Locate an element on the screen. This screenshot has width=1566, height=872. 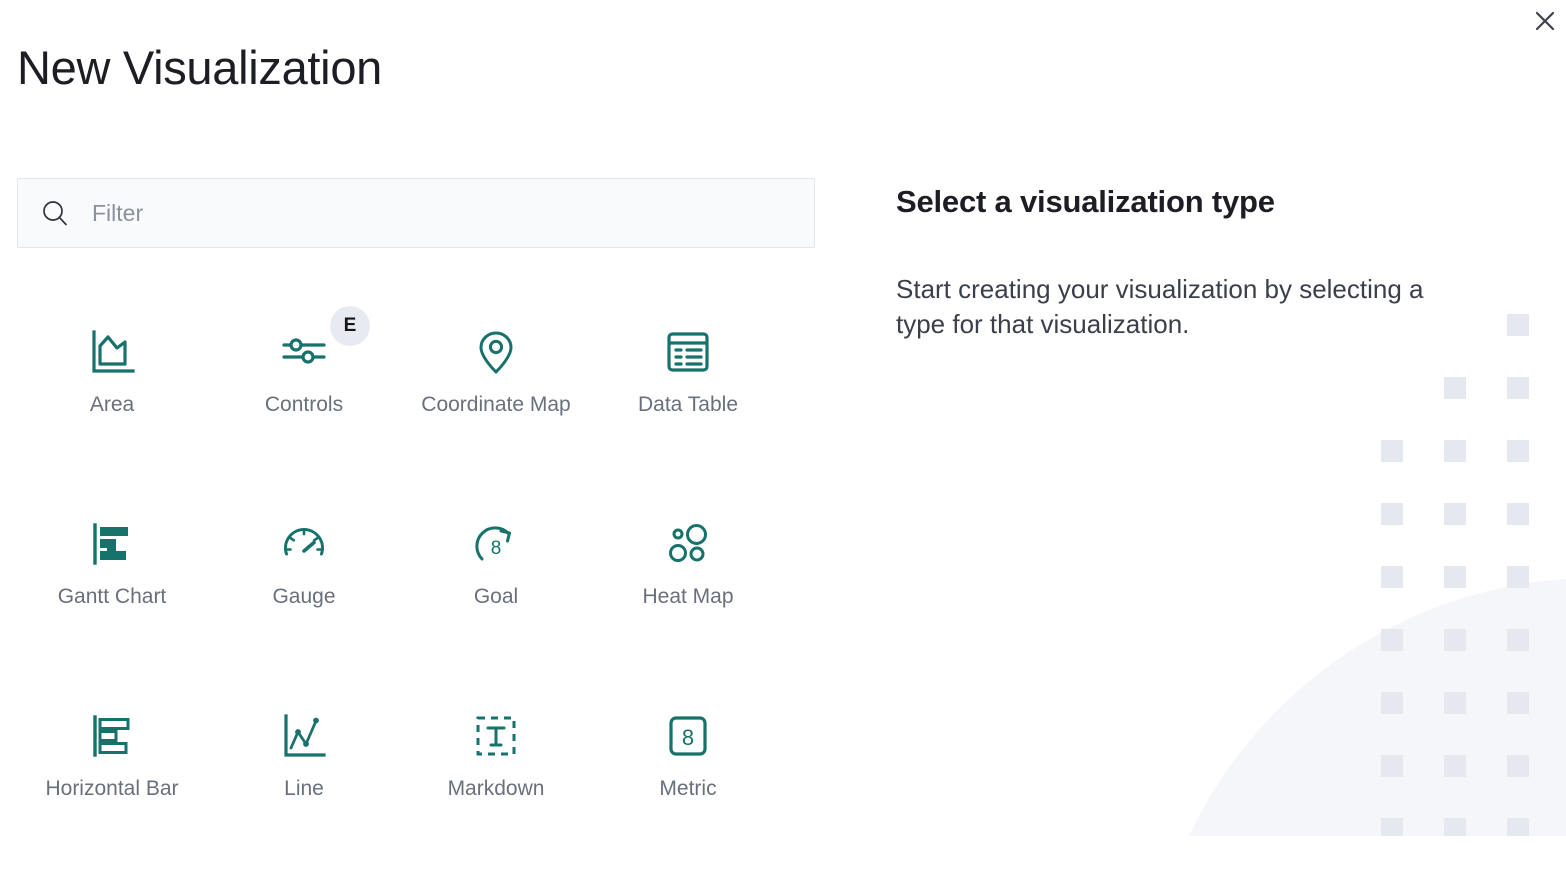
viz-type-label: Heat Map is located at coordinates (688, 596).